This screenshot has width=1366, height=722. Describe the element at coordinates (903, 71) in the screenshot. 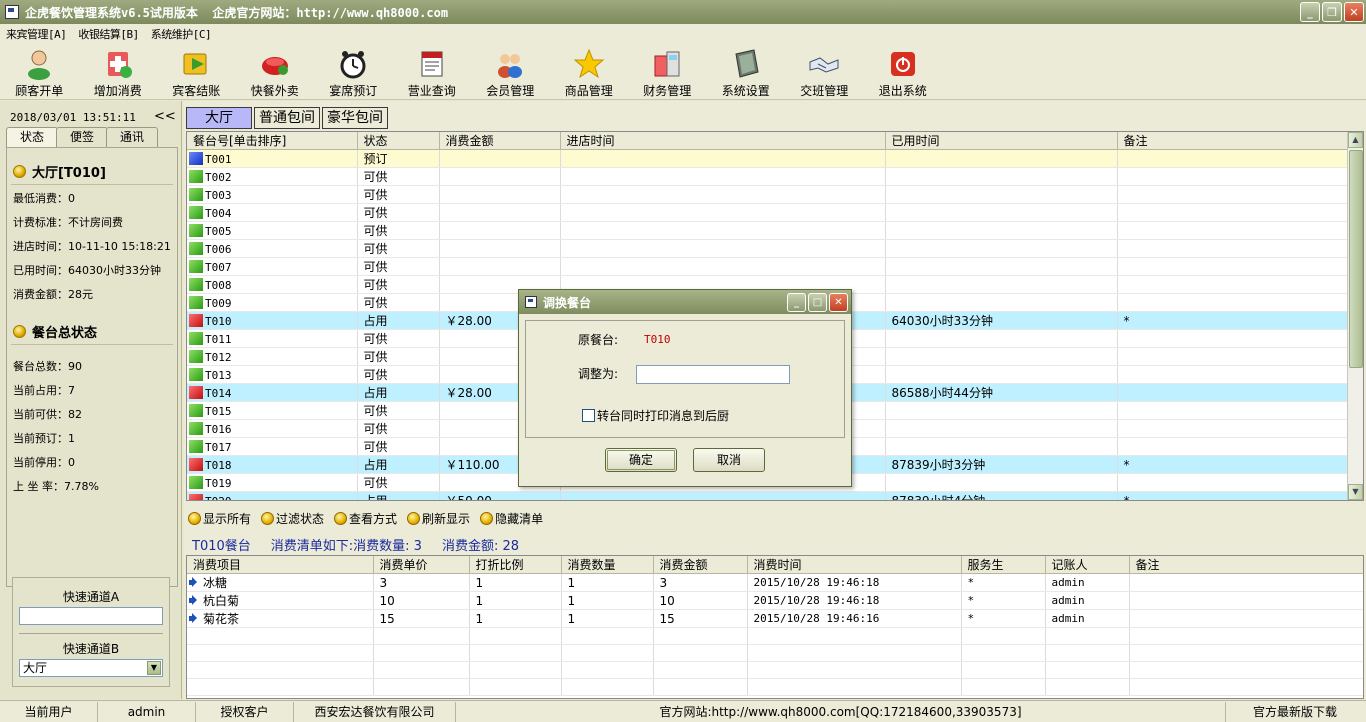

I see `toolbar-button-exit-system: 退出系统` at that location.